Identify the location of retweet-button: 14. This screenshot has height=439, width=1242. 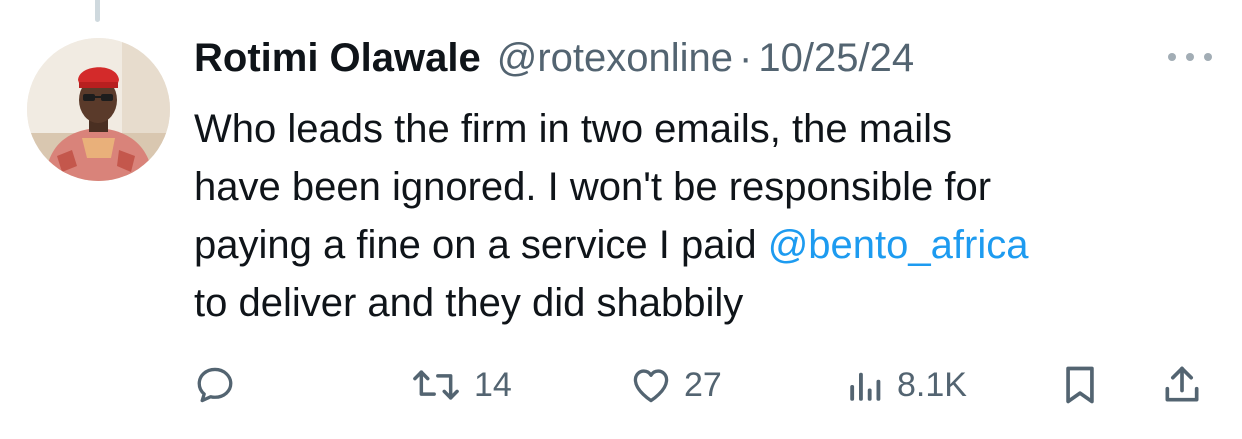
(460, 385).